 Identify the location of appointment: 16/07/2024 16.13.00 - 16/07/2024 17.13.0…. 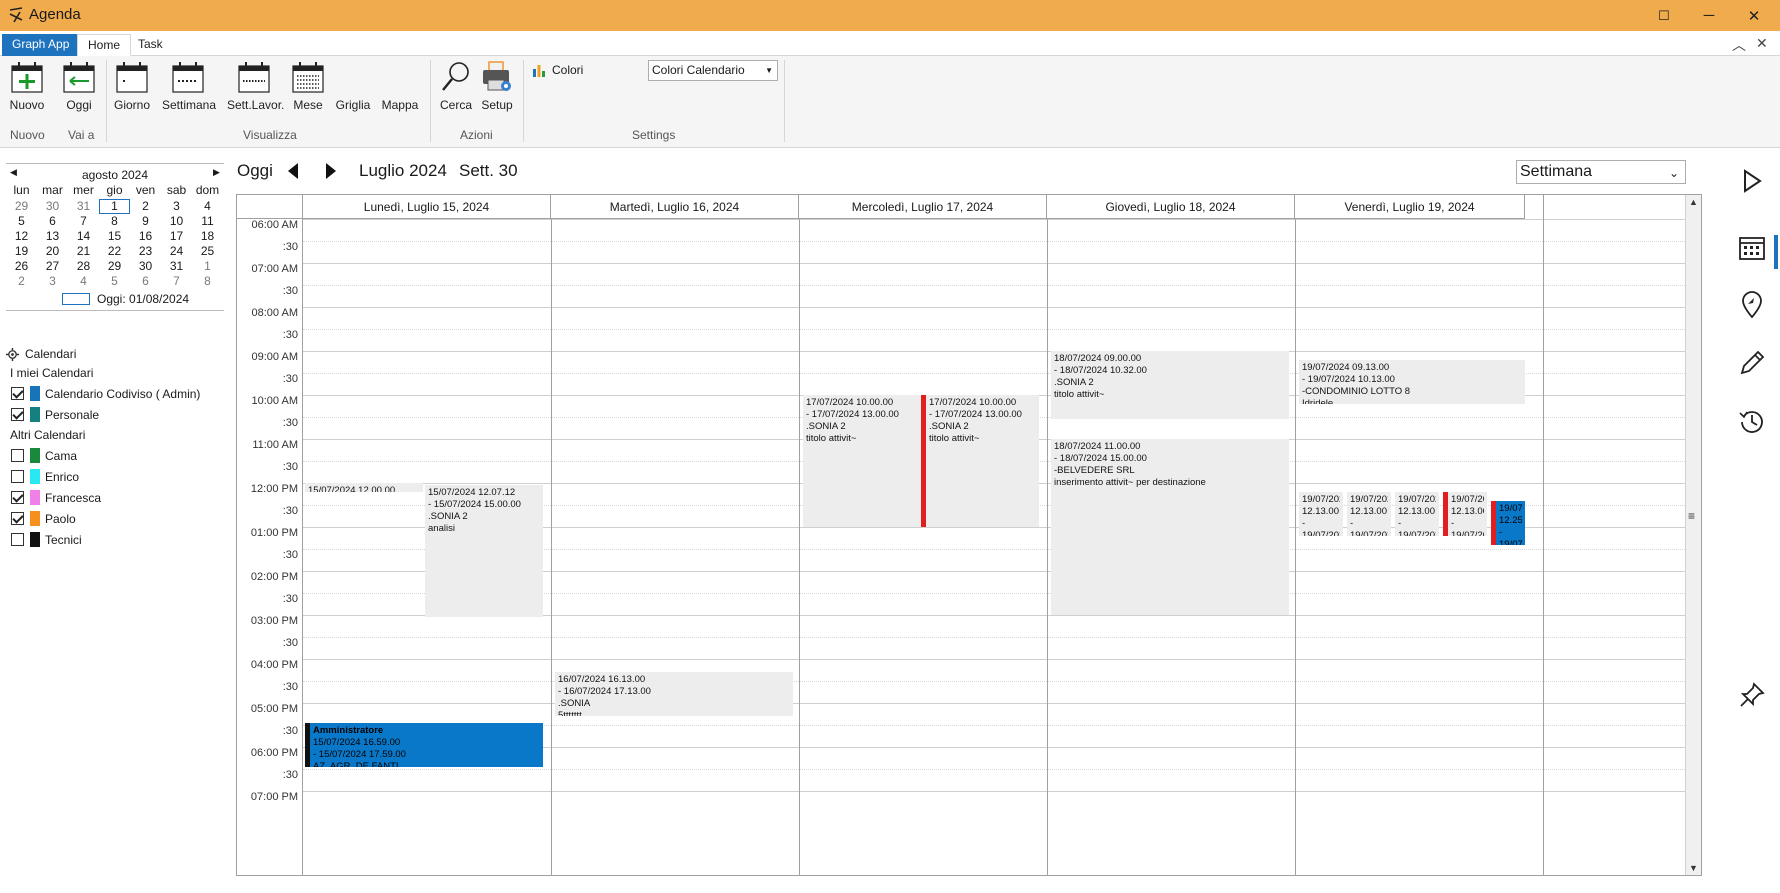
(674, 694).